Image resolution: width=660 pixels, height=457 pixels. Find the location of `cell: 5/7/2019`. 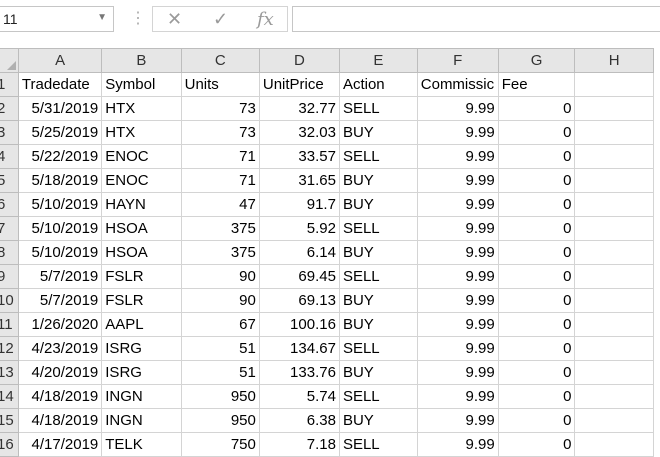

cell: 5/7/2019 is located at coordinates (60, 300).